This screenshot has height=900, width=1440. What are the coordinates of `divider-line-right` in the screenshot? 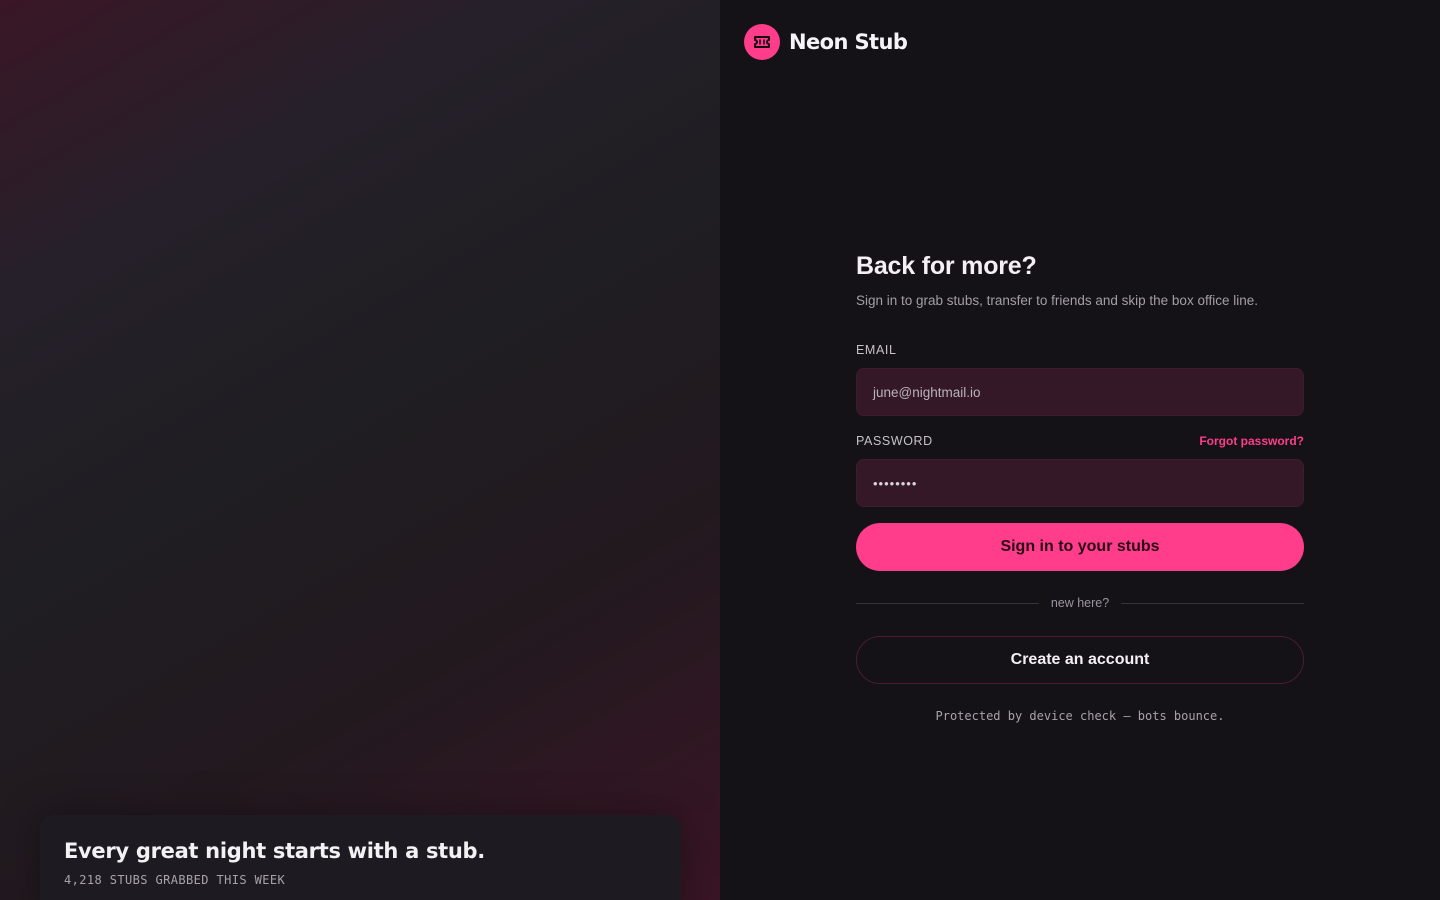 It's located at (1212, 603).